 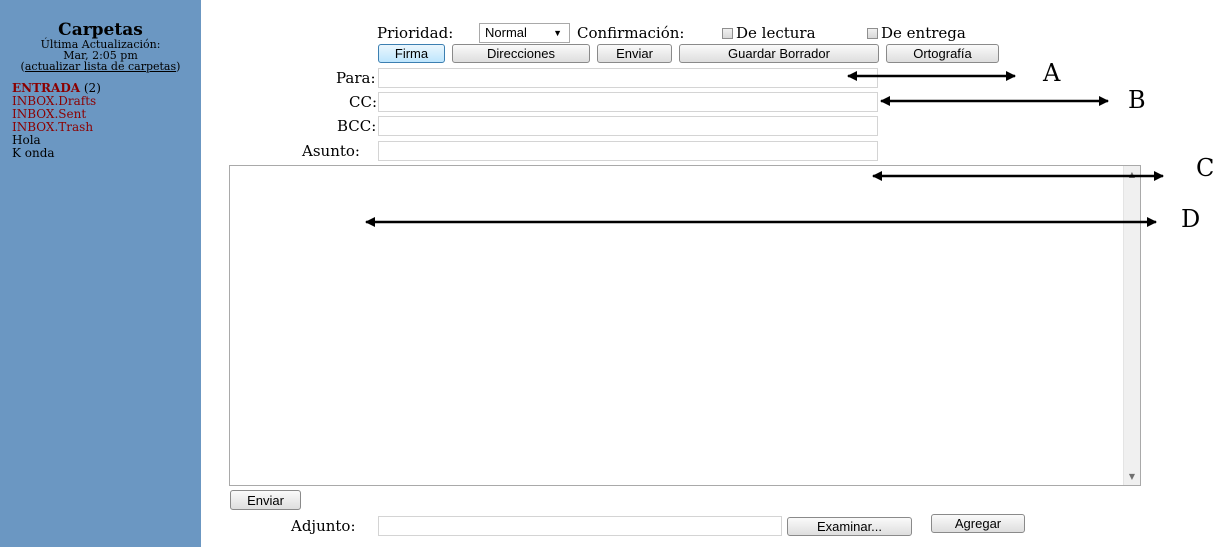 I want to click on add-attachment-button: Agregar, so click(x=978, y=523).